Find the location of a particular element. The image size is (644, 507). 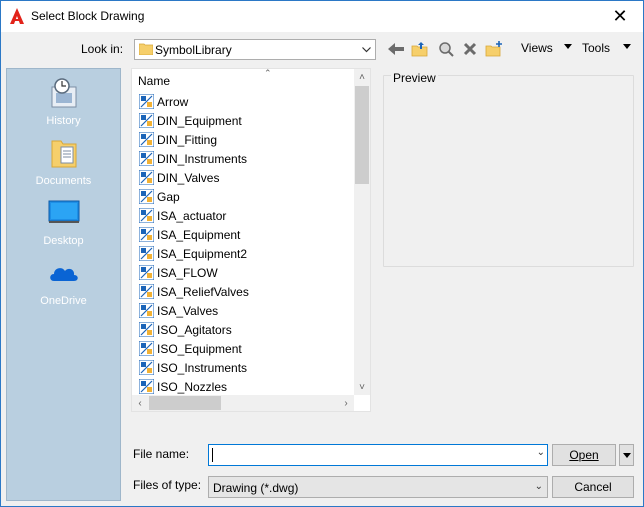

autocad-logo-icon is located at coordinates (17, 16).